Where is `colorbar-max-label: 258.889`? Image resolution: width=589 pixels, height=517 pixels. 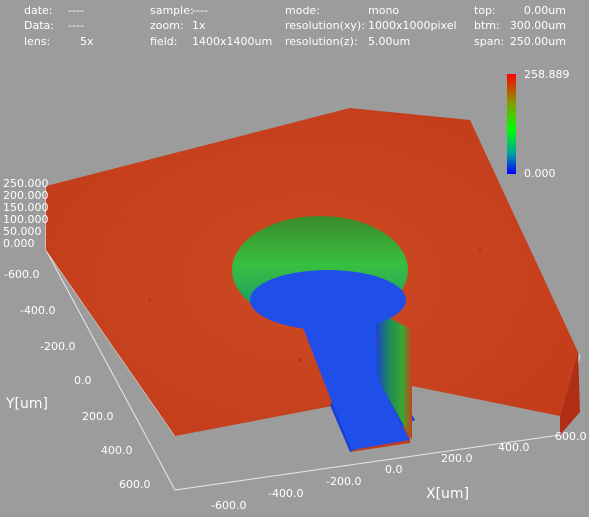
colorbar-max-label: 258.889 is located at coordinates (547, 74).